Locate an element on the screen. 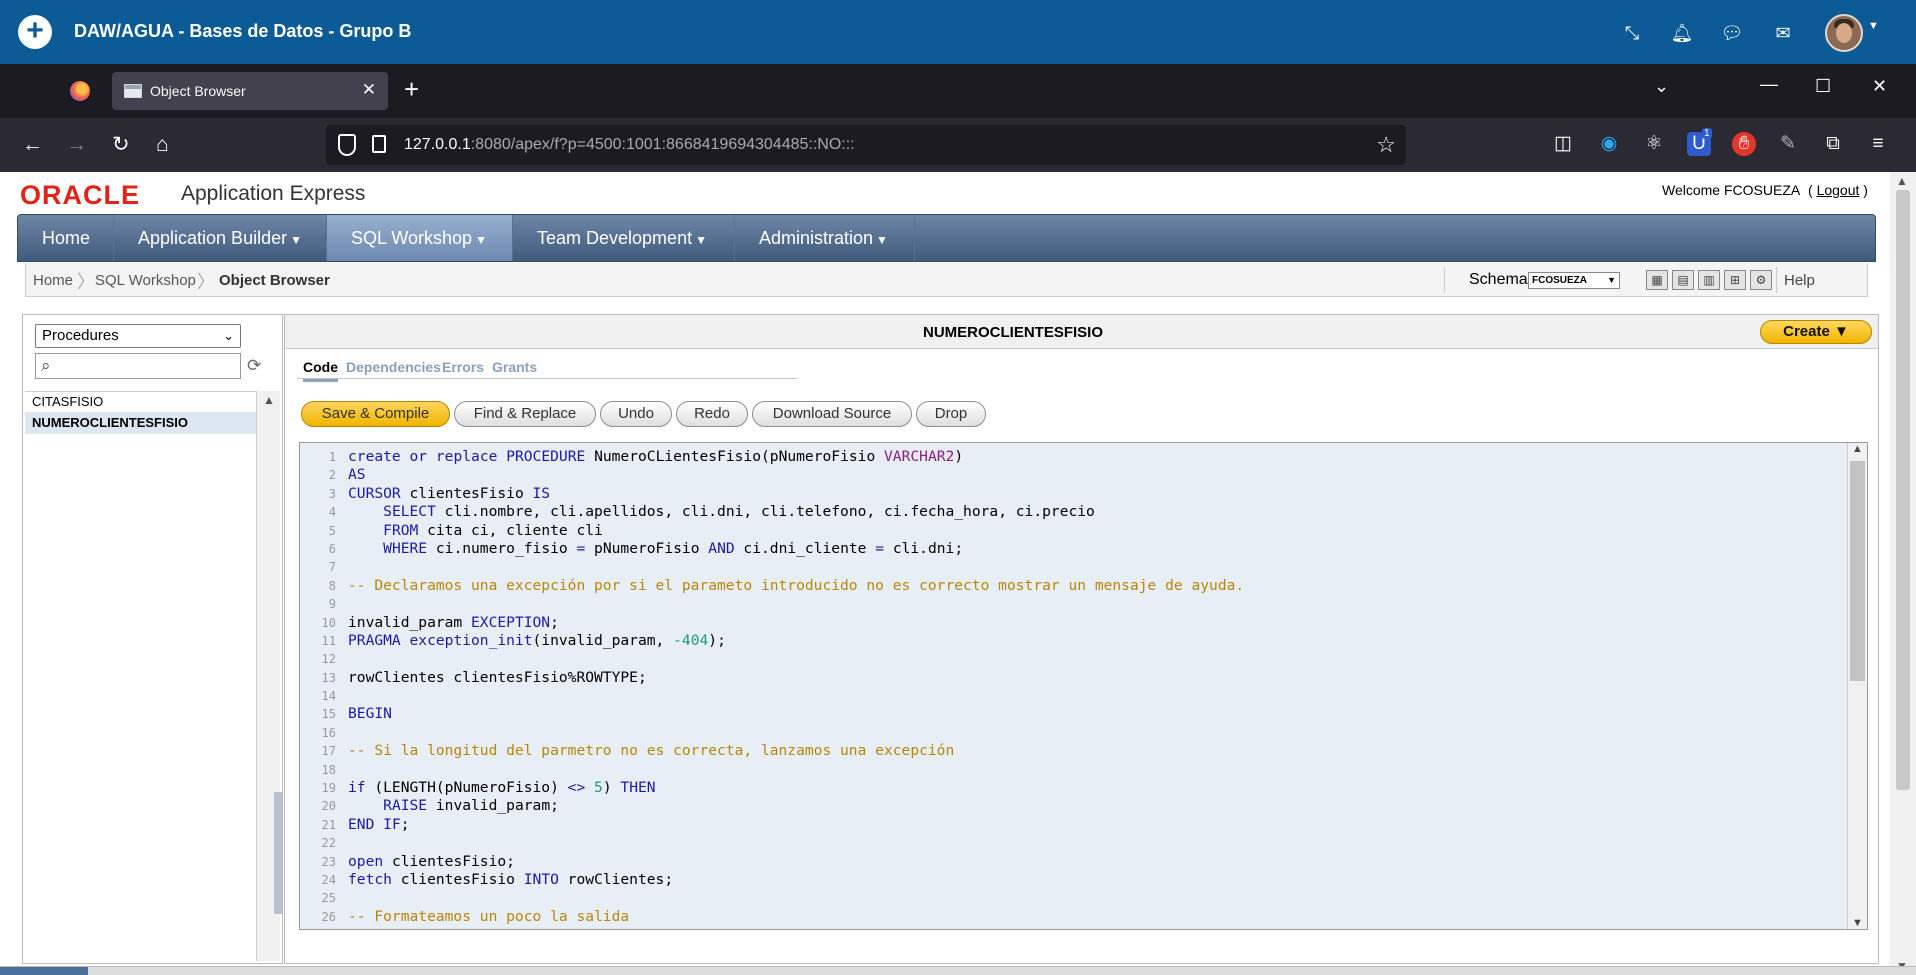 The image size is (1916, 975). code-text: invalid_param EXCEPTION; is located at coordinates (453, 623).